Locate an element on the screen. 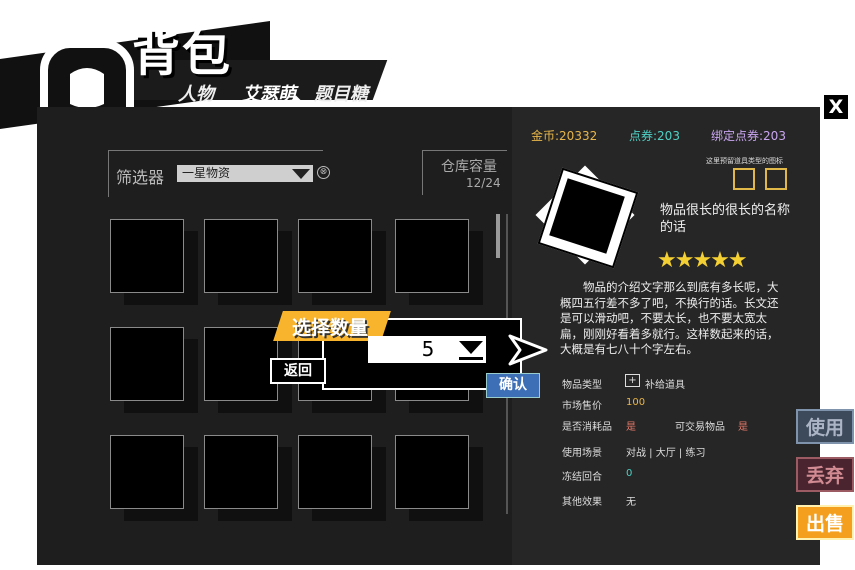 This screenshot has height=570, width=855. item-name: 物品很长的很长的名称的话 is located at coordinates (725, 219).